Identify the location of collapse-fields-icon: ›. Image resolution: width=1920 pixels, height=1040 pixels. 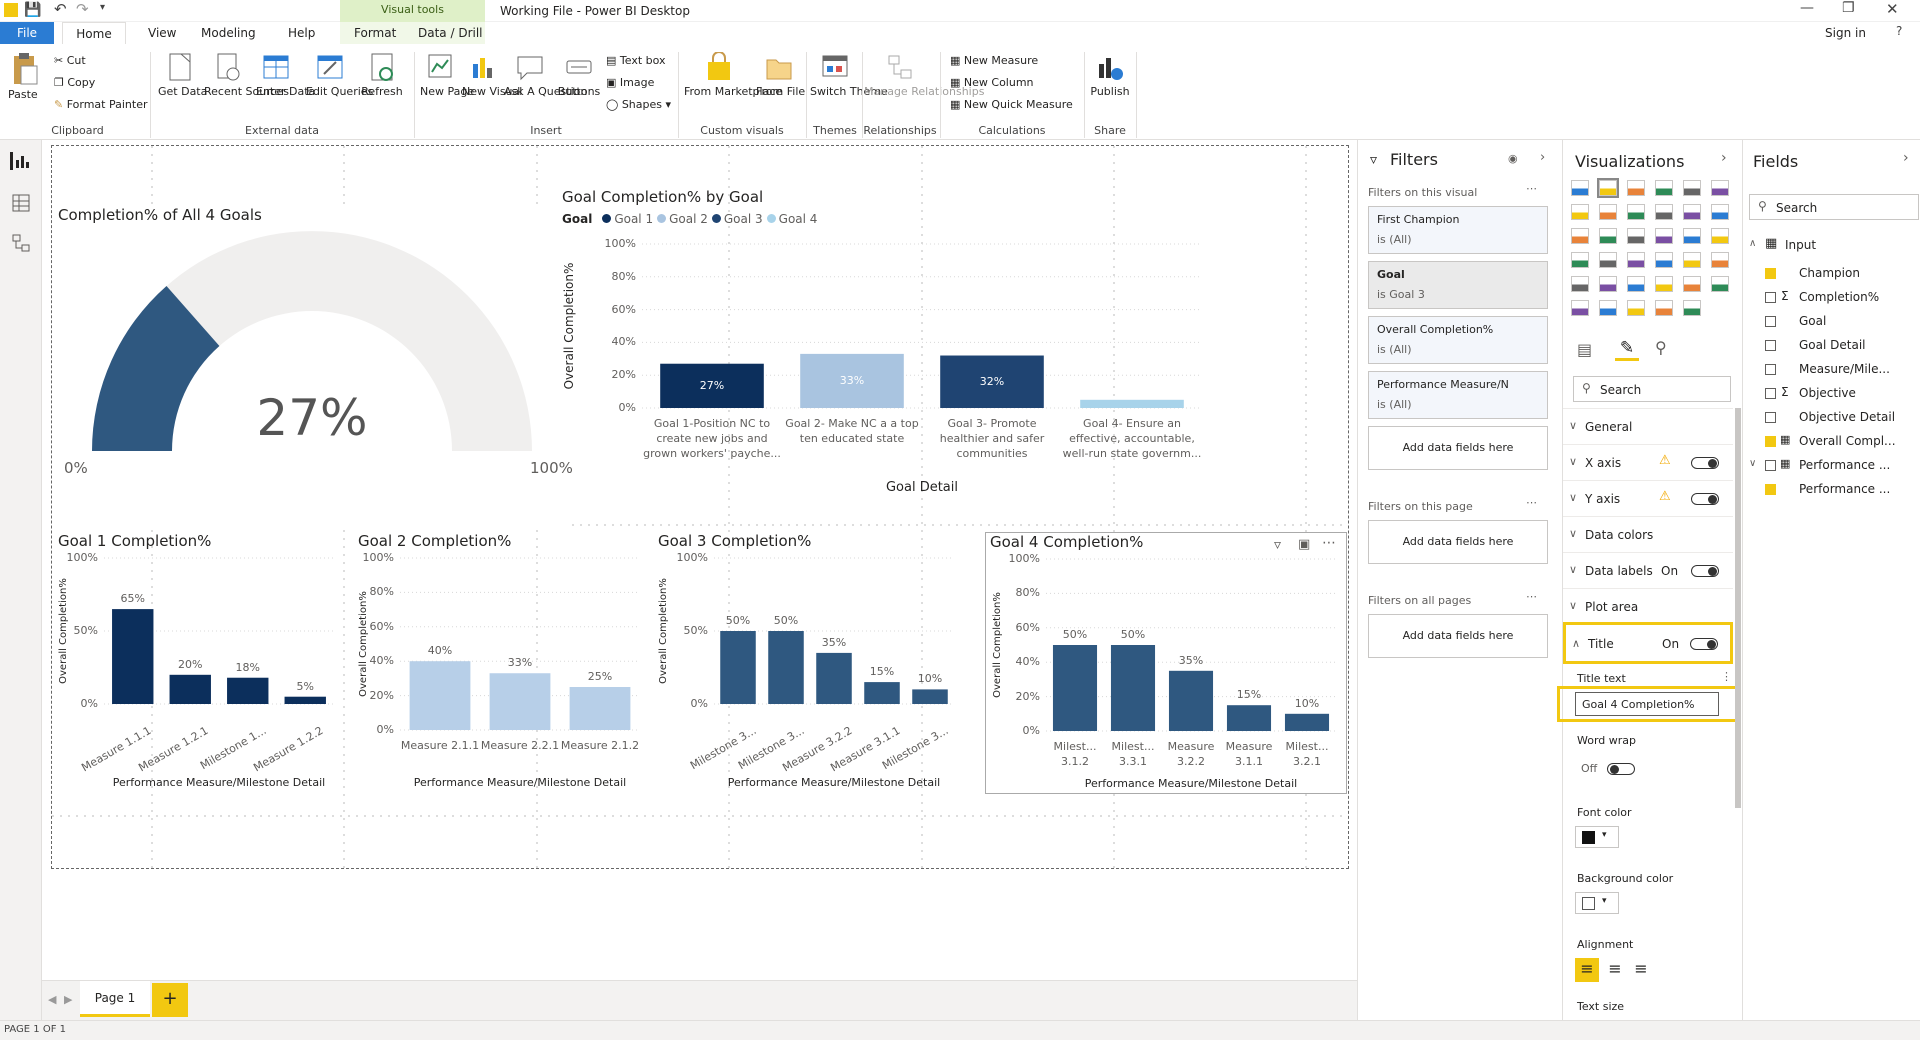
(1906, 158).